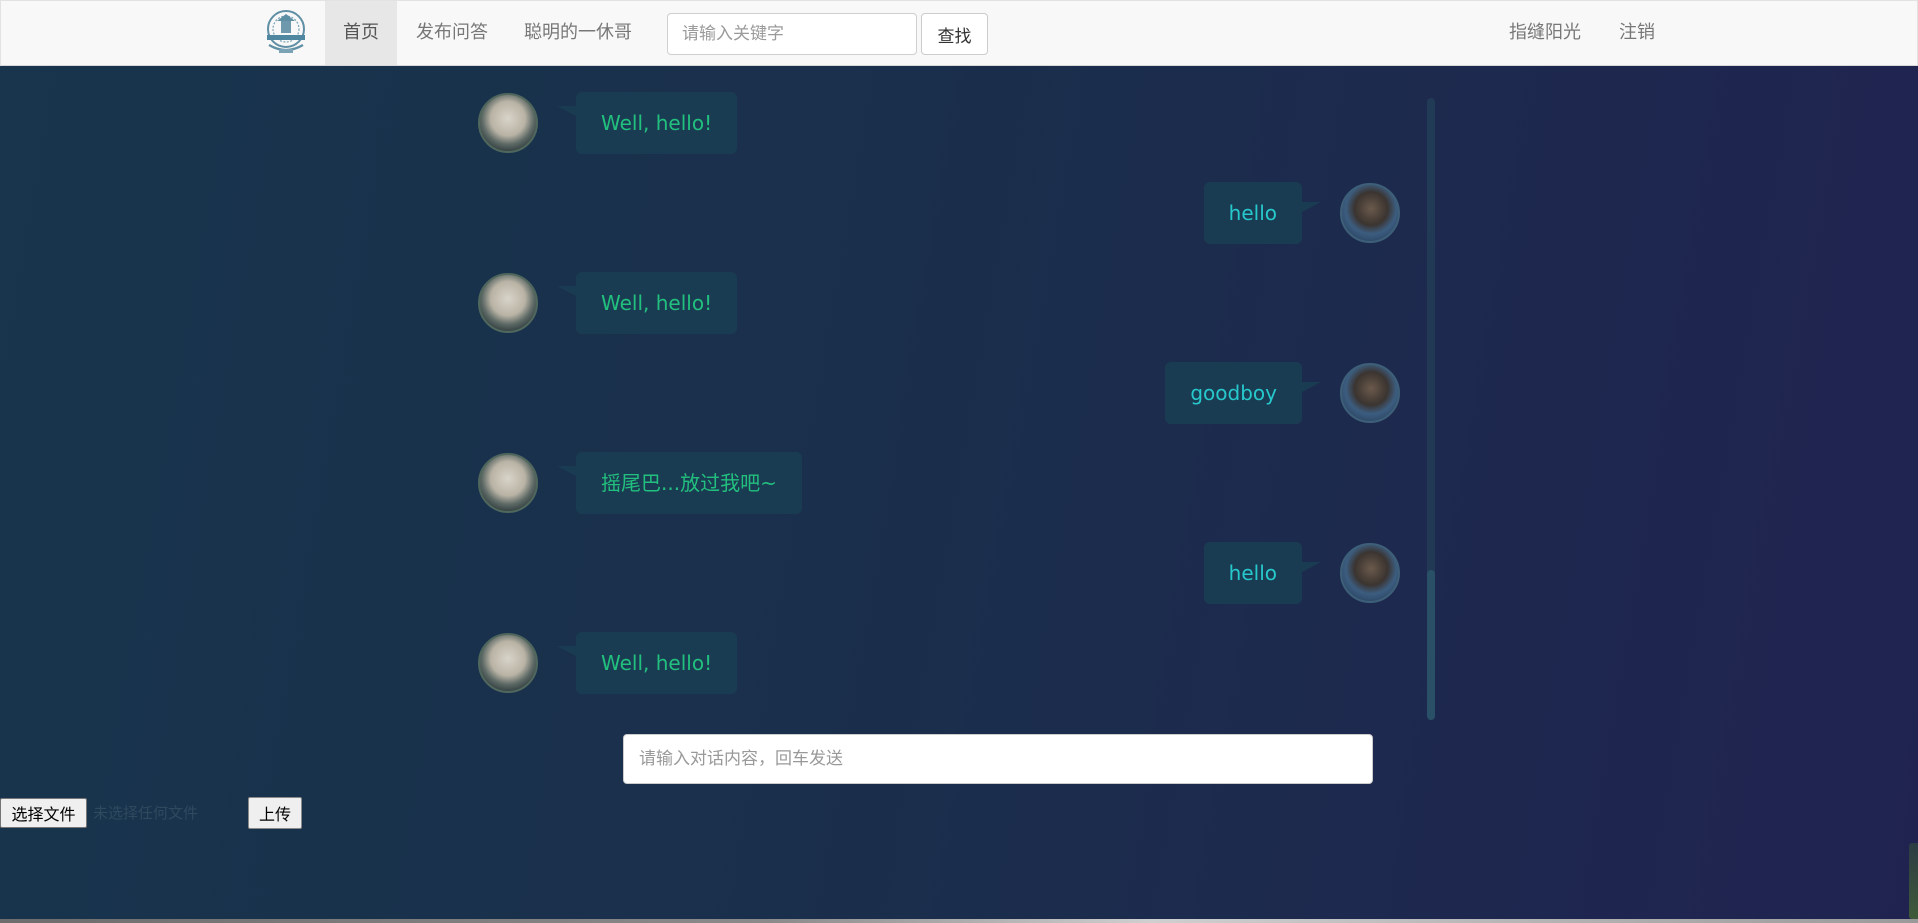  What do you see at coordinates (361, 33) in the screenshot?
I see `nav-home: 首页` at bounding box center [361, 33].